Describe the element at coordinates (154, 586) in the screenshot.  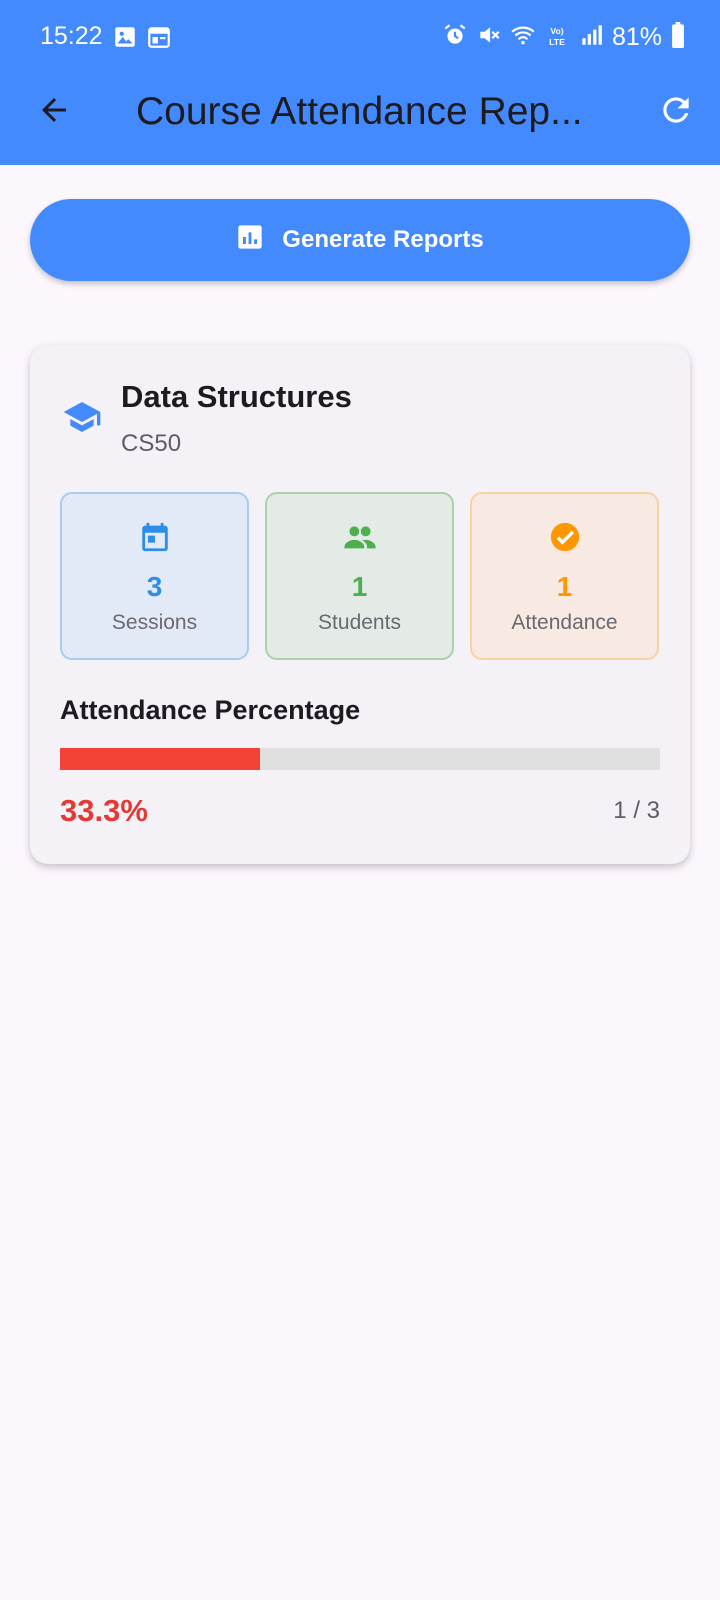
I see `sessions-value: 3` at that location.